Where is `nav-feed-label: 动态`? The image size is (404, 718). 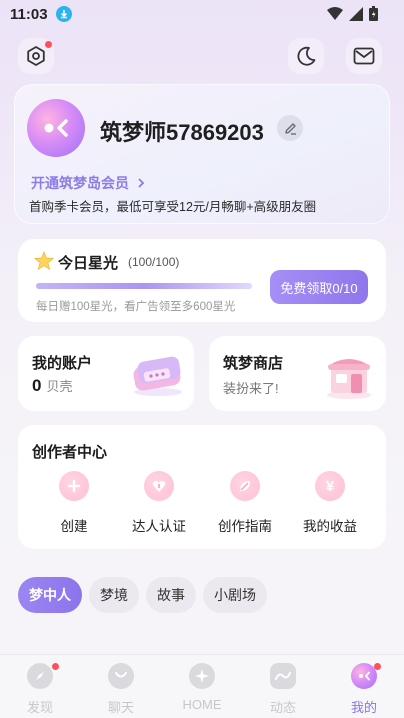
nav-feed-label: 动态 is located at coordinates (282, 707).